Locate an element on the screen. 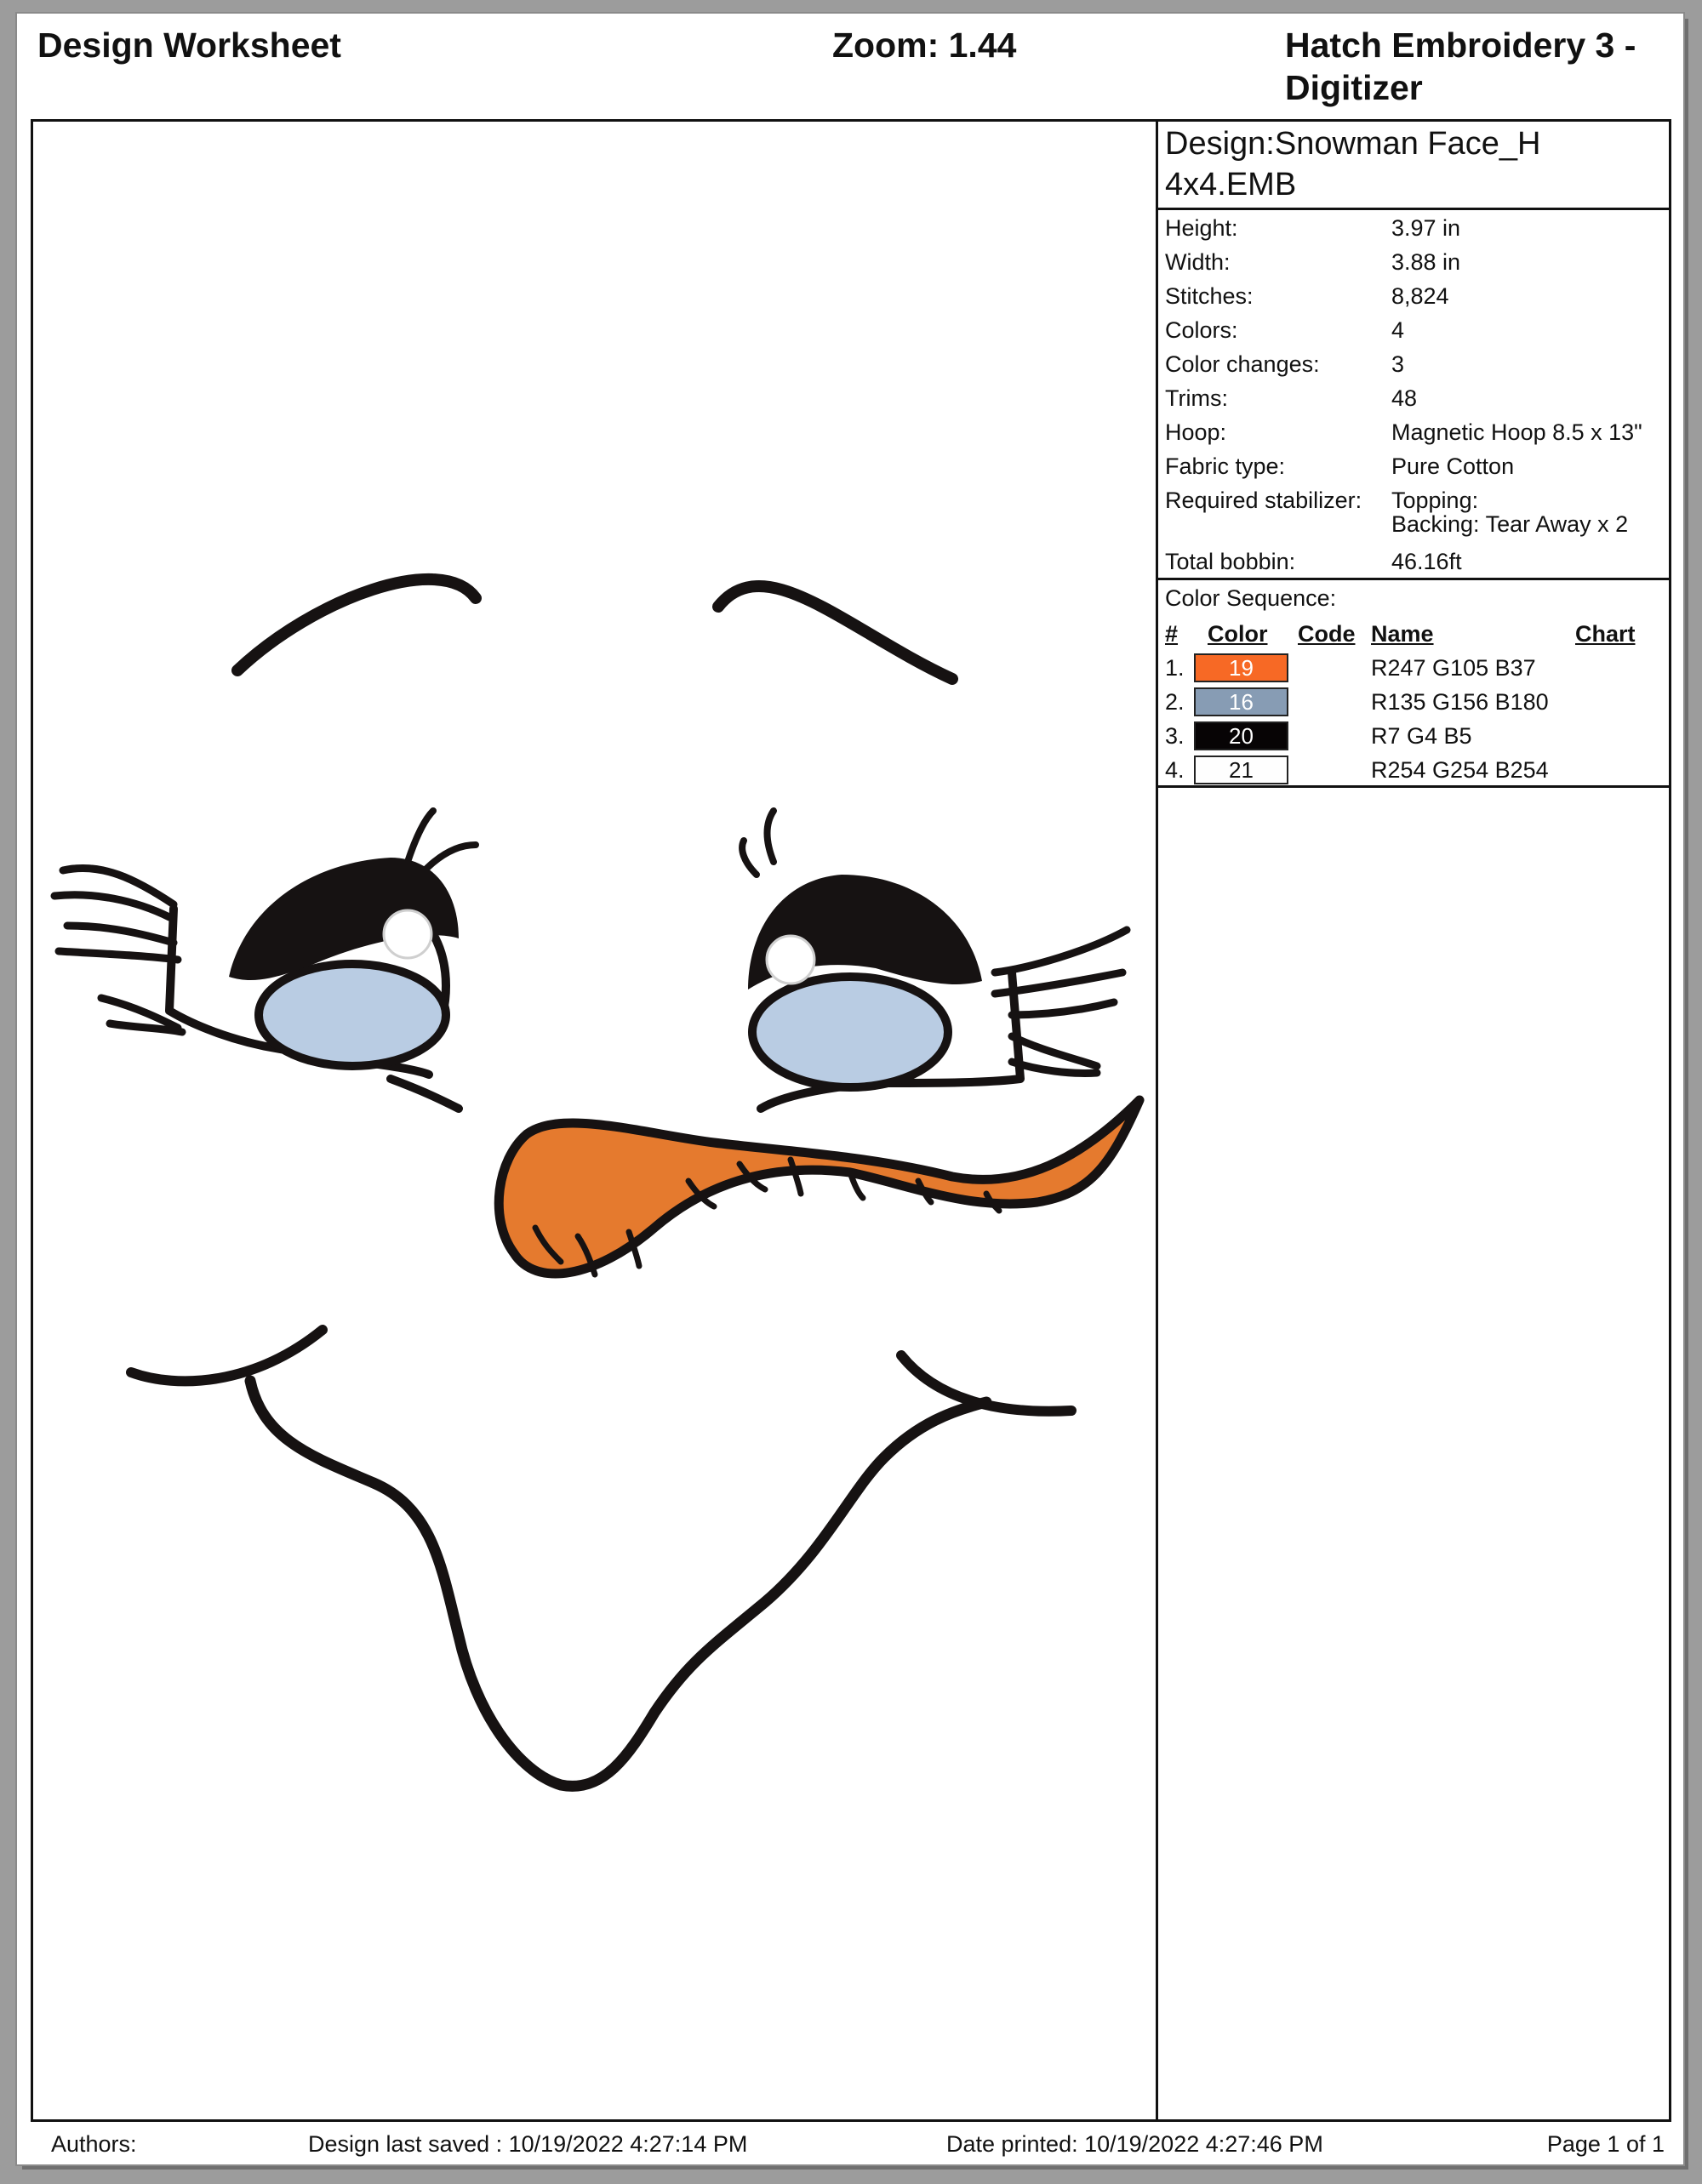 This screenshot has width=1702, height=2184. design-name-box: Design:Snowman Face_H 4x4.EMB is located at coordinates (1413, 166).